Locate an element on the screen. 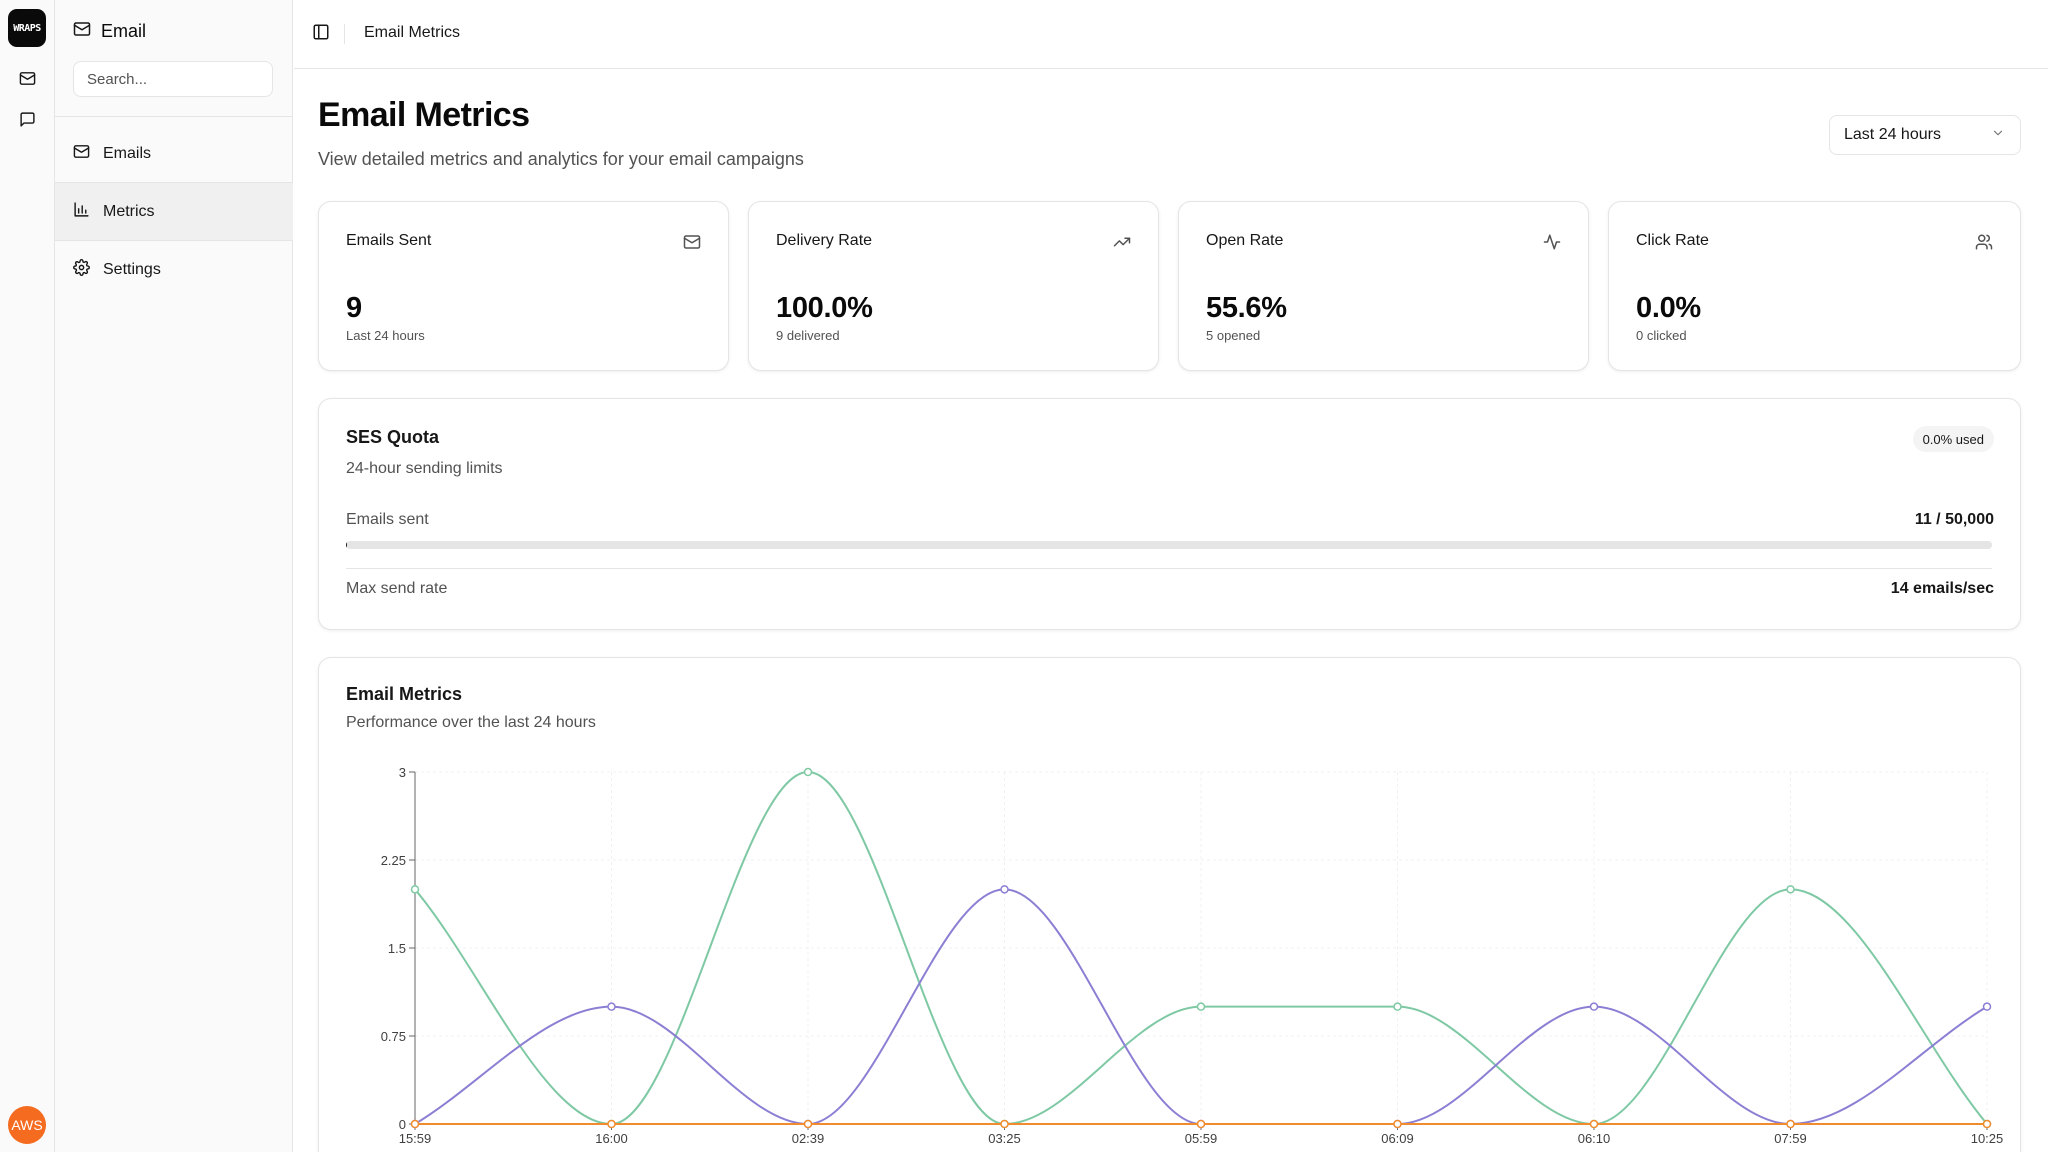  stat-title: Open Rate is located at coordinates (1245, 240).